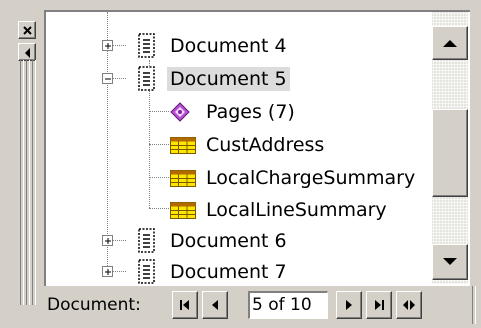 Image resolution: width=481 pixels, height=328 pixels. What do you see at coordinates (450, 262) in the screenshot?
I see `scroll-down-button` at bounding box center [450, 262].